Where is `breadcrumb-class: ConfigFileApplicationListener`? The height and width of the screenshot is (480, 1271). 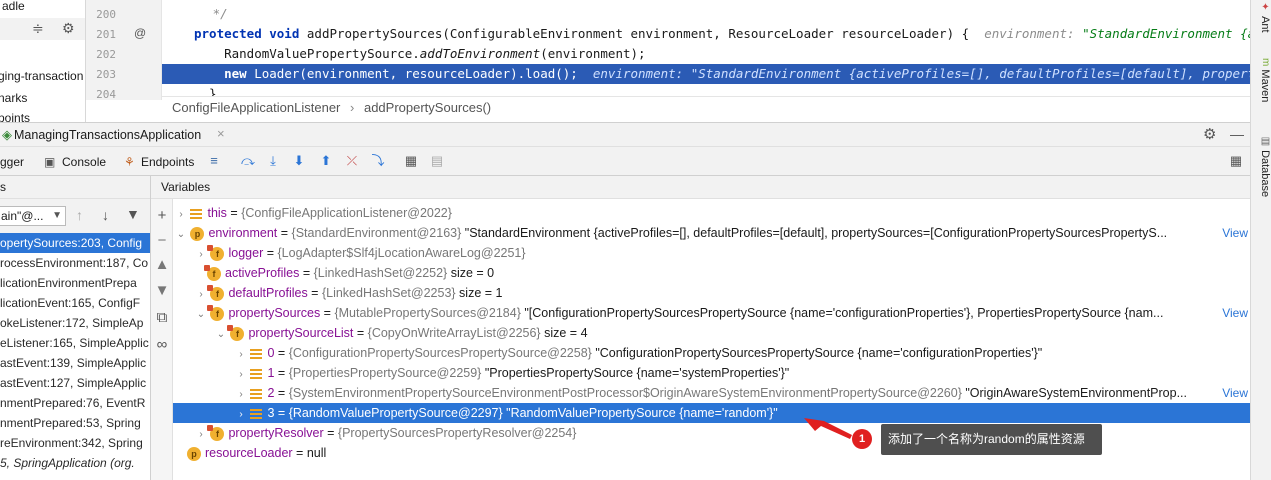 breadcrumb-class: ConfigFileApplicationListener is located at coordinates (256, 107).